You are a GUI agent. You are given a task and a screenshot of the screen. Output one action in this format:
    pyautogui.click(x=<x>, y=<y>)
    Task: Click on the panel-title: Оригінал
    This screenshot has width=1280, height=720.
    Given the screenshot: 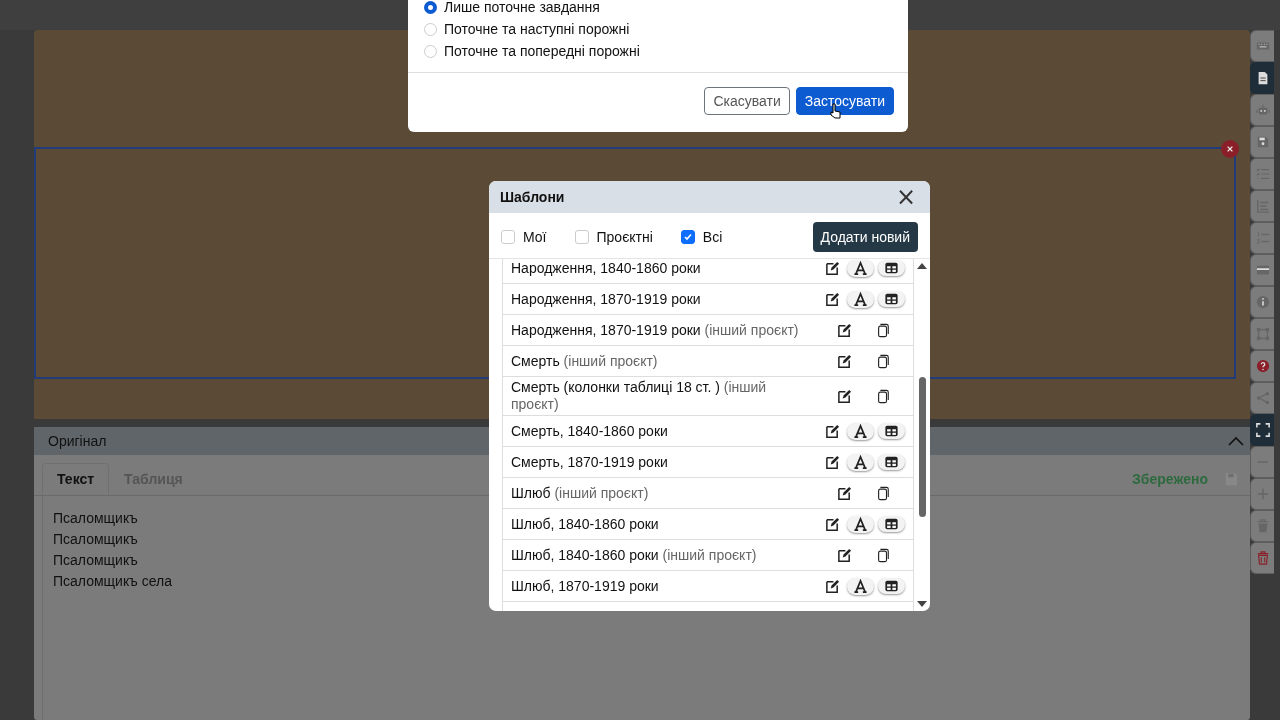 What is the action you would take?
    pyautogui.click(x=77, y=441)
    